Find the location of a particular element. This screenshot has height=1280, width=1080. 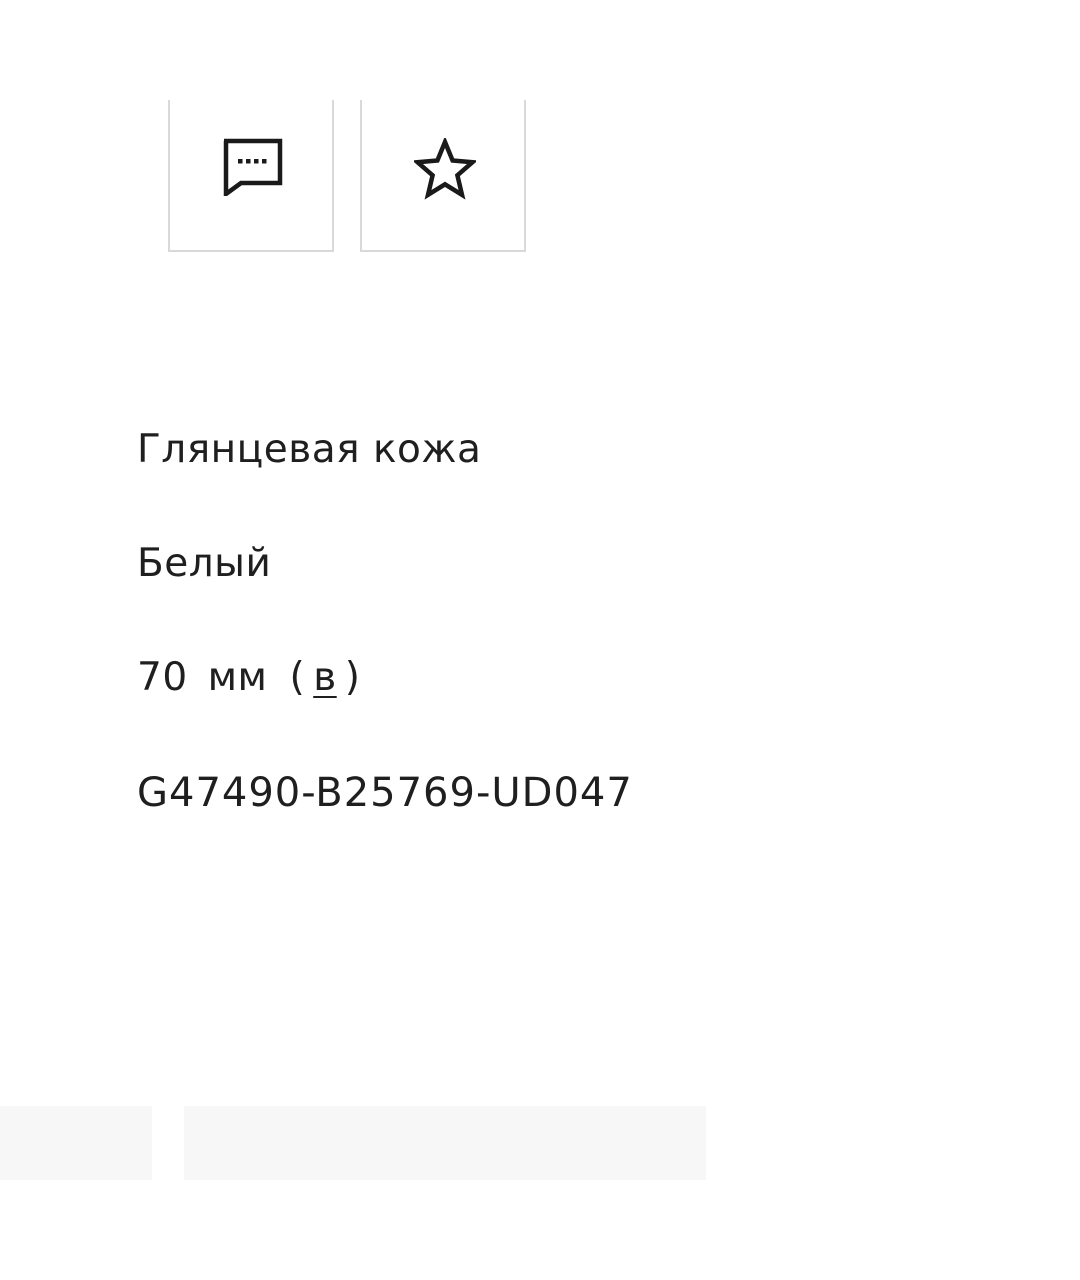

comment-button is located at coordinates (251, 176).